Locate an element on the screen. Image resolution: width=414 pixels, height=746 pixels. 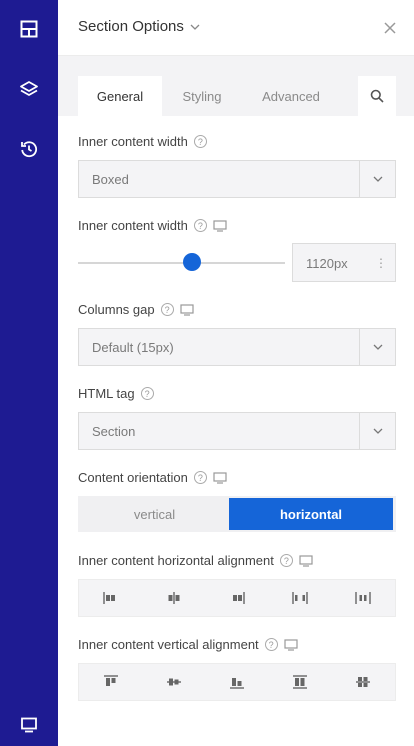
align-stretch-icon is located at coordinates (300, 682).